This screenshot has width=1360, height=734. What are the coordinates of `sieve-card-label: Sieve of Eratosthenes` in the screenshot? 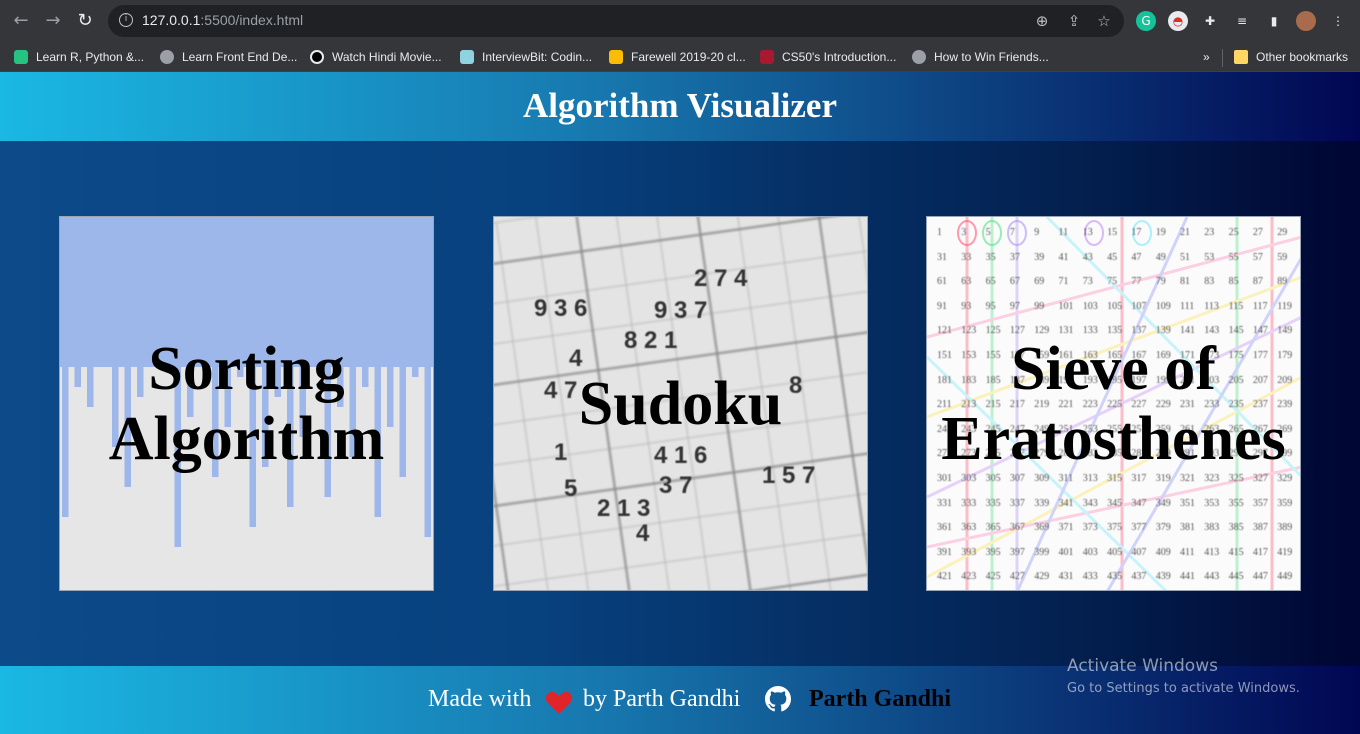 It's located at (1113, 403).